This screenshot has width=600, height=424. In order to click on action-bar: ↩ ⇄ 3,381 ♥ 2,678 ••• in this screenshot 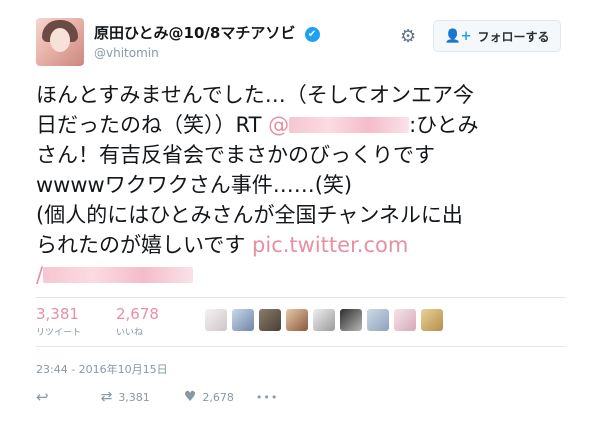, I will do `click(157, 397)`.